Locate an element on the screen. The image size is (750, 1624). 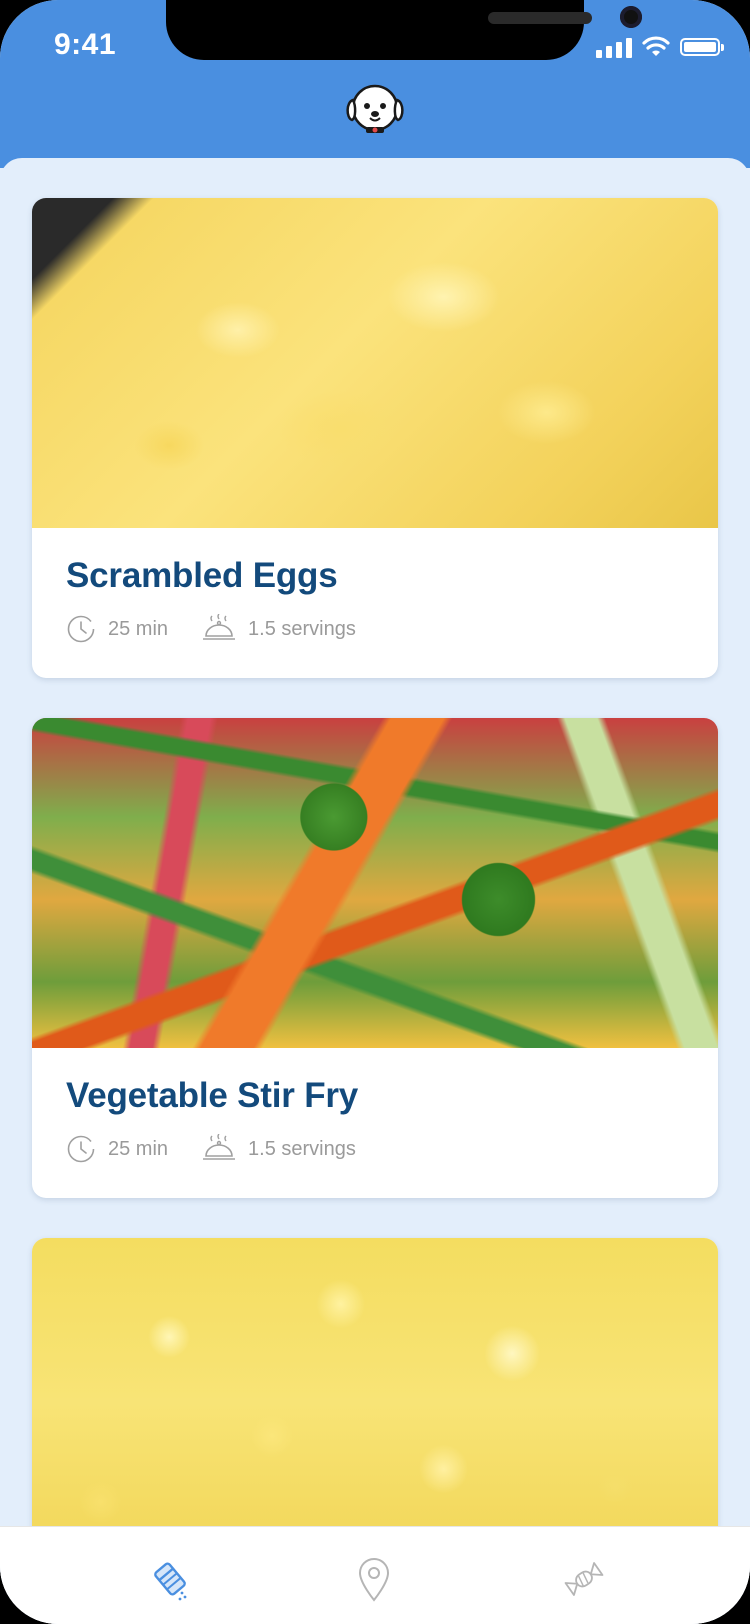
tab-treats is located at coordinates (584, 1579).